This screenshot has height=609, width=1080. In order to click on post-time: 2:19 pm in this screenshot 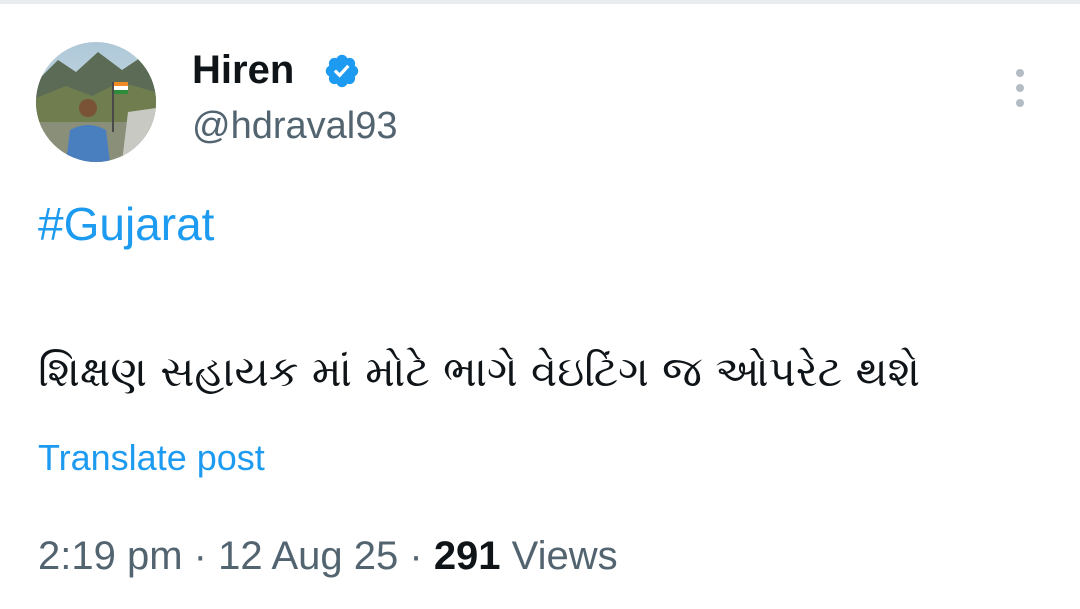, I will do `click(110, 556)`.